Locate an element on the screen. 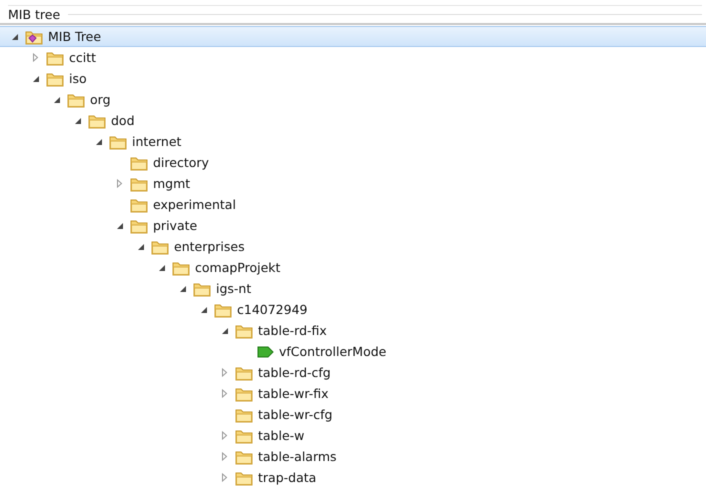 Image resolution: width=706 pixels, height=488 pixels. node-label: mgmt is located at coordinates (171, 183).